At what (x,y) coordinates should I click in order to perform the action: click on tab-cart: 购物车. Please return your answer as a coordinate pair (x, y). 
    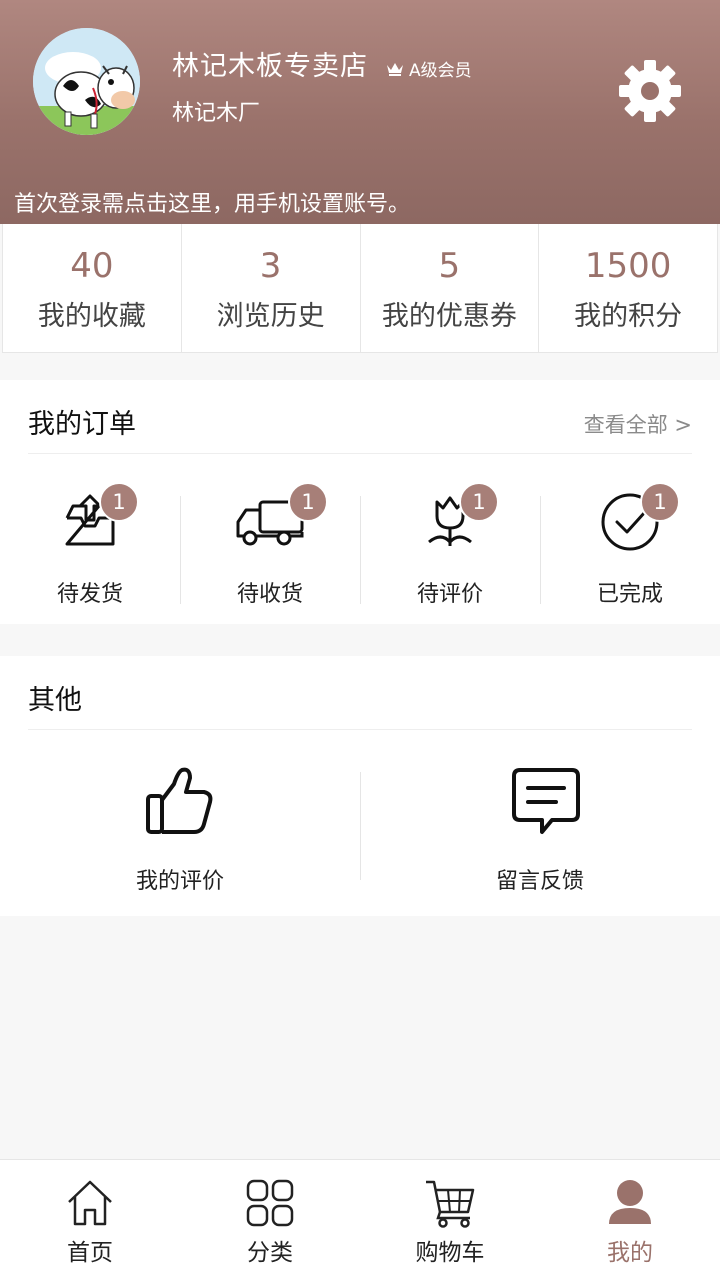
    Looking at the image, I should click on (450, 1220).